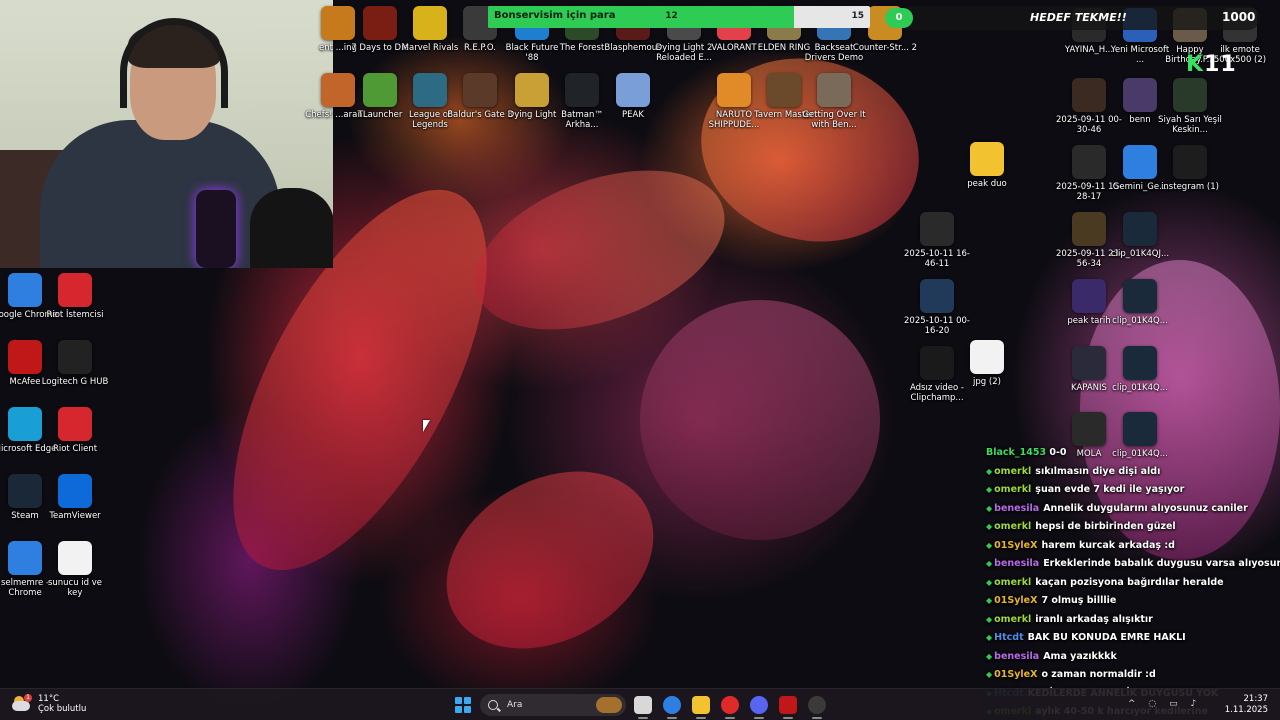 The height and width of the screenshot is (720, 1280). Describe the element at coordinates (1246, 710) in the screenshot. I see `clock-date: 1.11.2025` at that location.